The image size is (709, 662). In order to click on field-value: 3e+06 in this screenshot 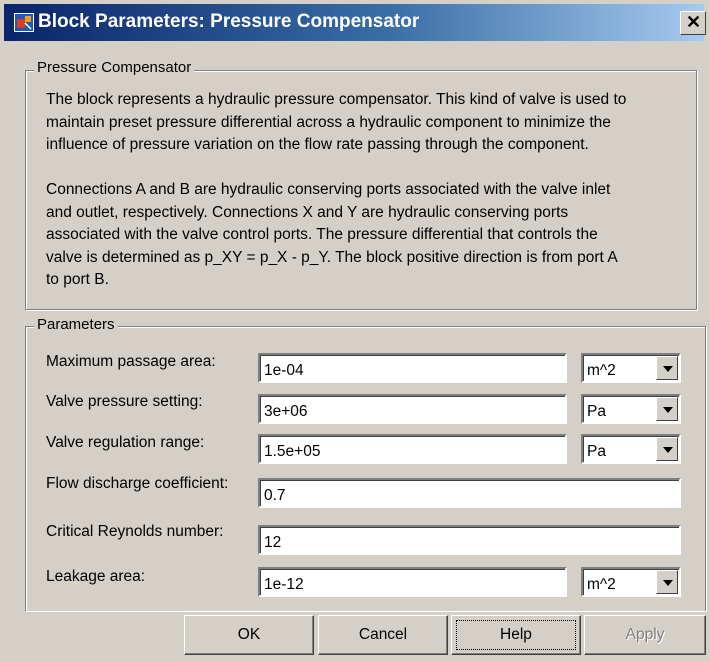, I will do `click(286, 411)`.